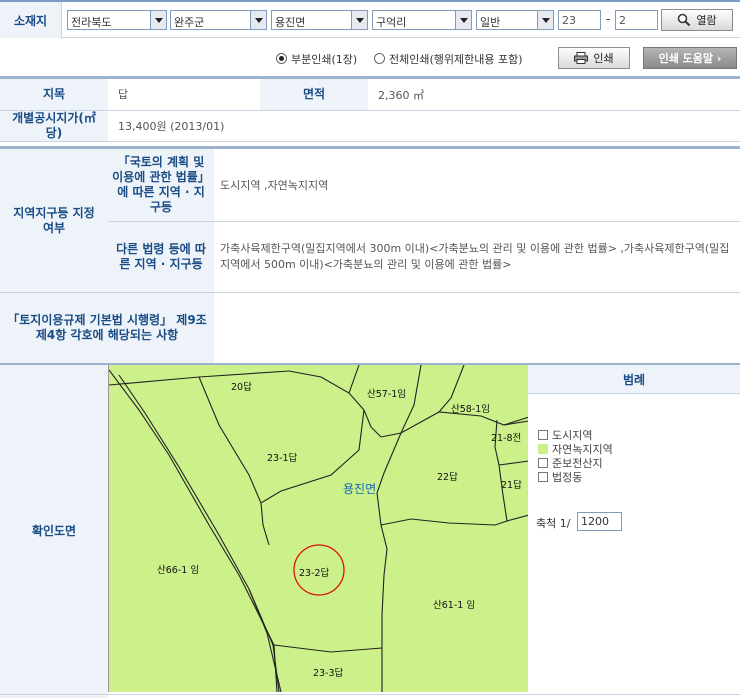  I want to click on parcel-label: 20답, so click(241, 387).